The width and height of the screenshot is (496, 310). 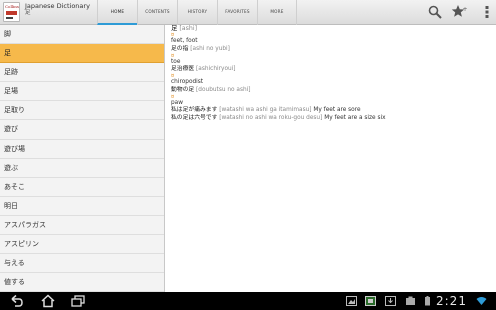 I want to click on collins-logo-icon: Collins, so click(x=11, y=12).